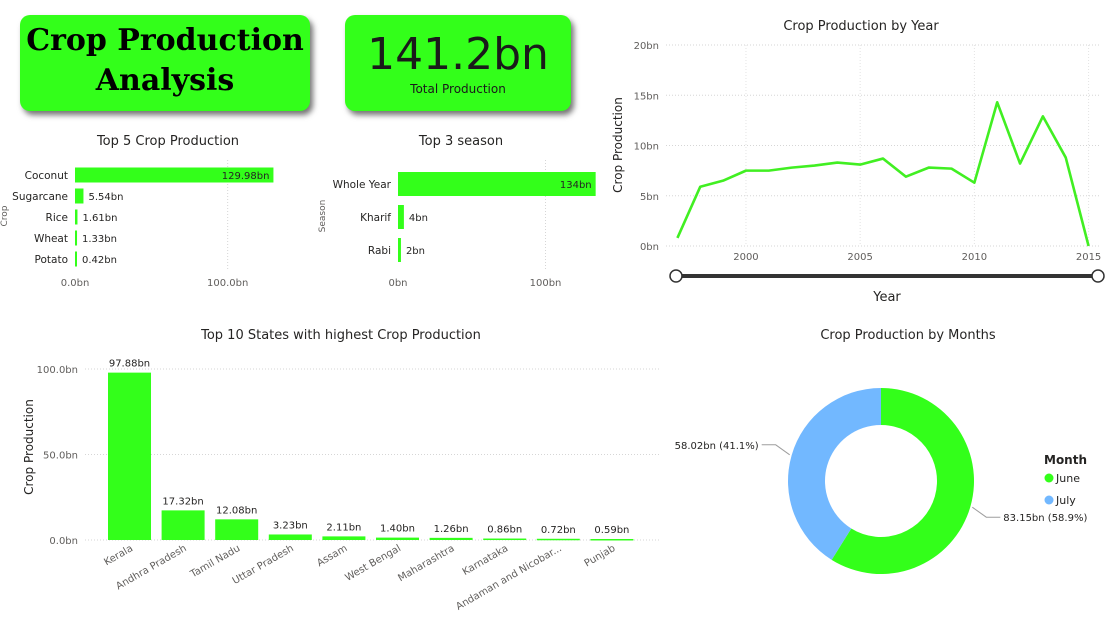  What do you see at coordinates (5, 215) in the screenshot?
I see `top5-crops-axis-title: Crop` at bounding box center [5, 215].